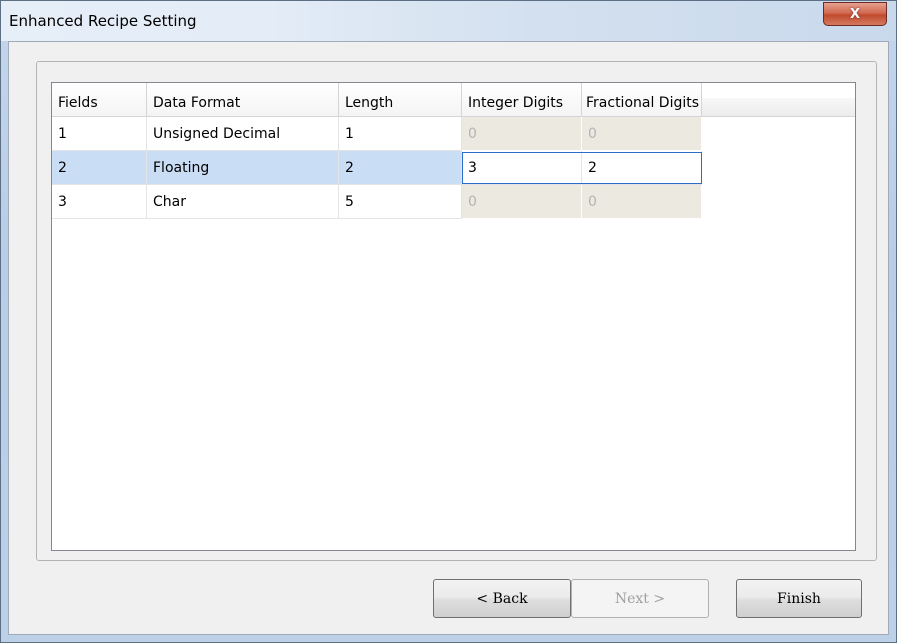 The width and height of the screenshot is (897, 643). I want to click on column-header-fractional-digits: Fractional Digits, so click(642, 100).